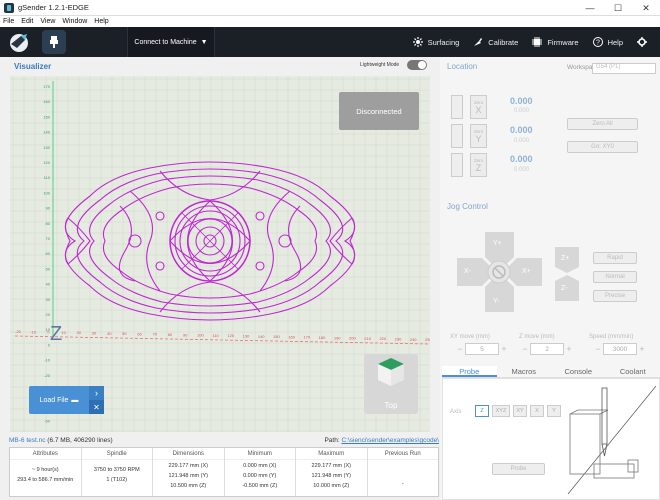 The height and width of the screenshot is (500, 660). Describe the element at coordinates (615, 296) in the screenshot. I see `speed-precise-button: Precise` at that location.